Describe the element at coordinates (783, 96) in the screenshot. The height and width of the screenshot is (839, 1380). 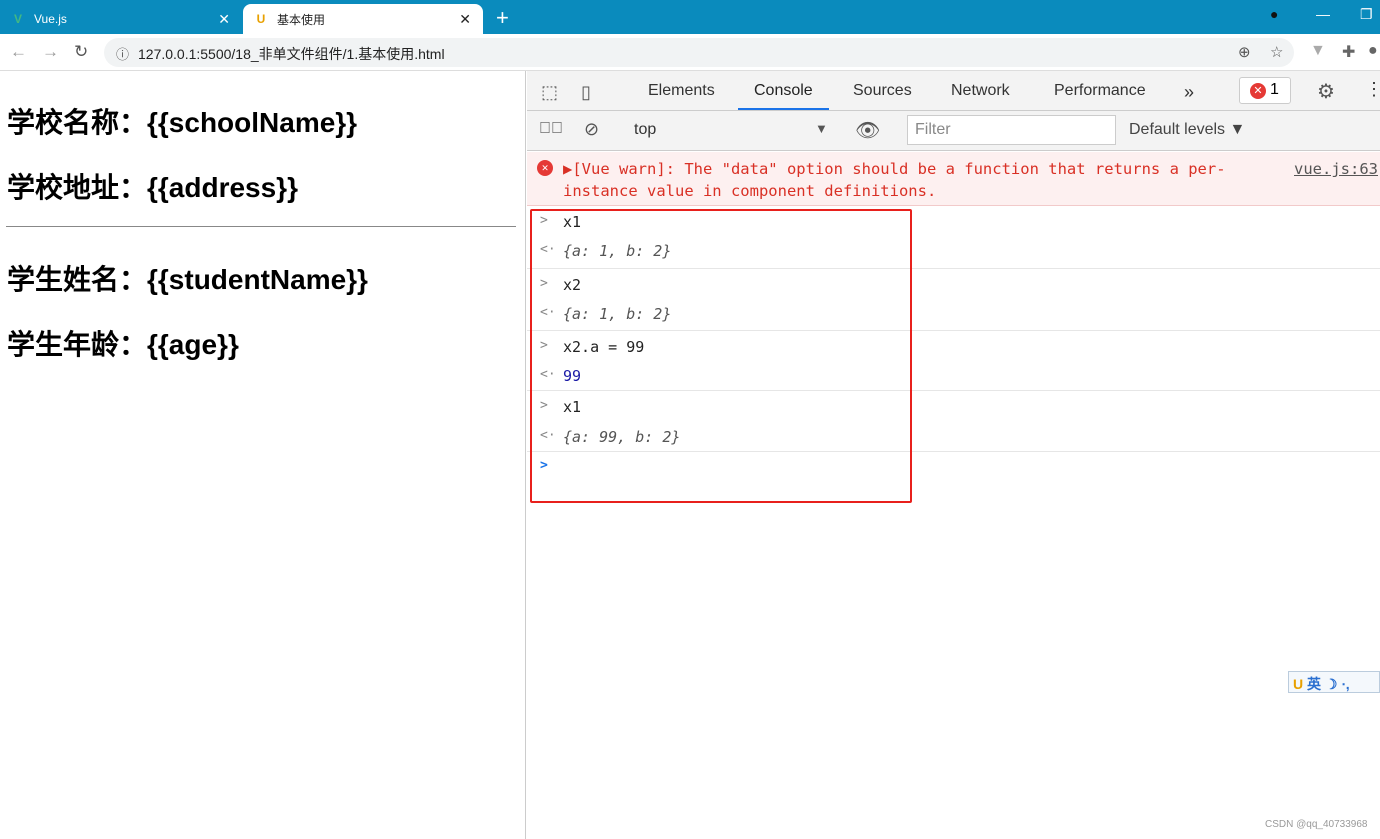
I see `tab-console: Console` at that location.